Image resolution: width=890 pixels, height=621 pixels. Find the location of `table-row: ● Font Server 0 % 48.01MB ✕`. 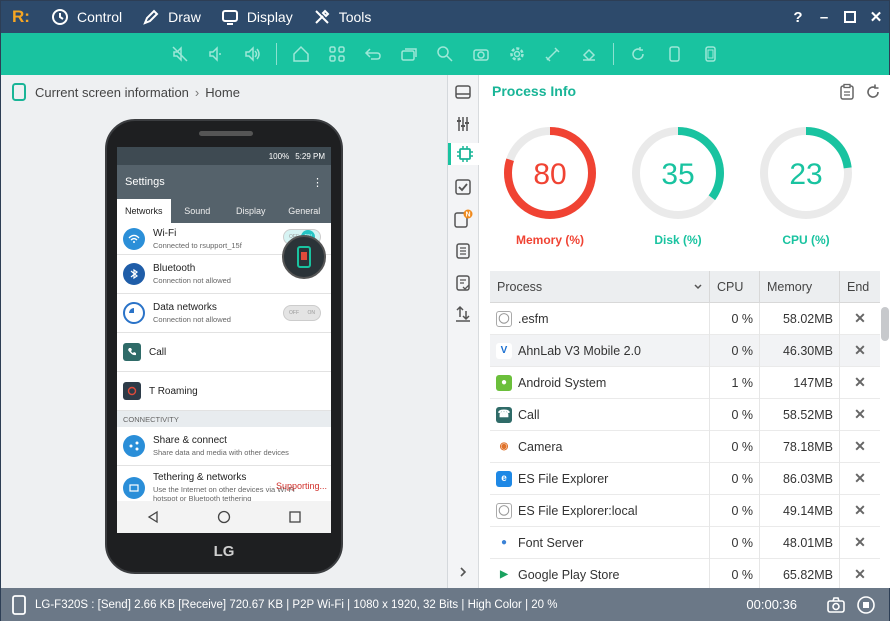

table-row: ● Font Server 0 % 48.01MB ✕ is located at coordinates (685, 542).